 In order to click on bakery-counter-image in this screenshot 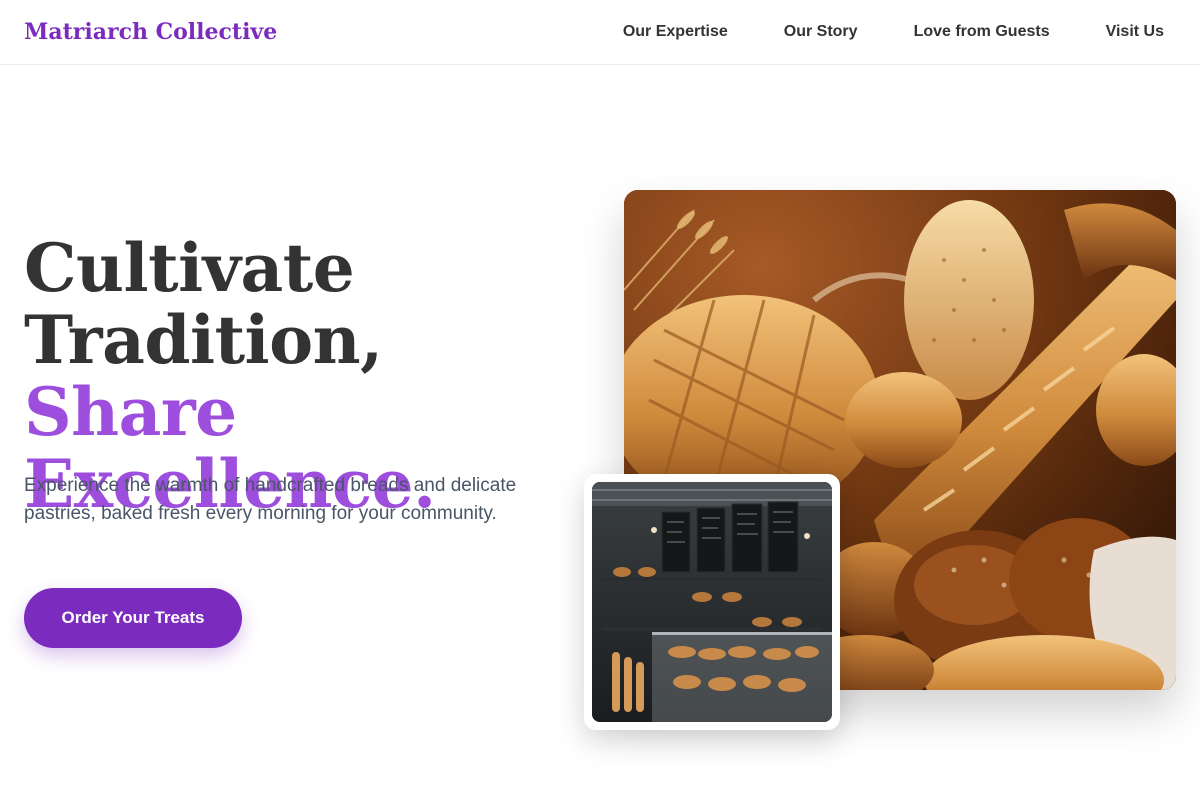, I will do `click(712, 602)`.